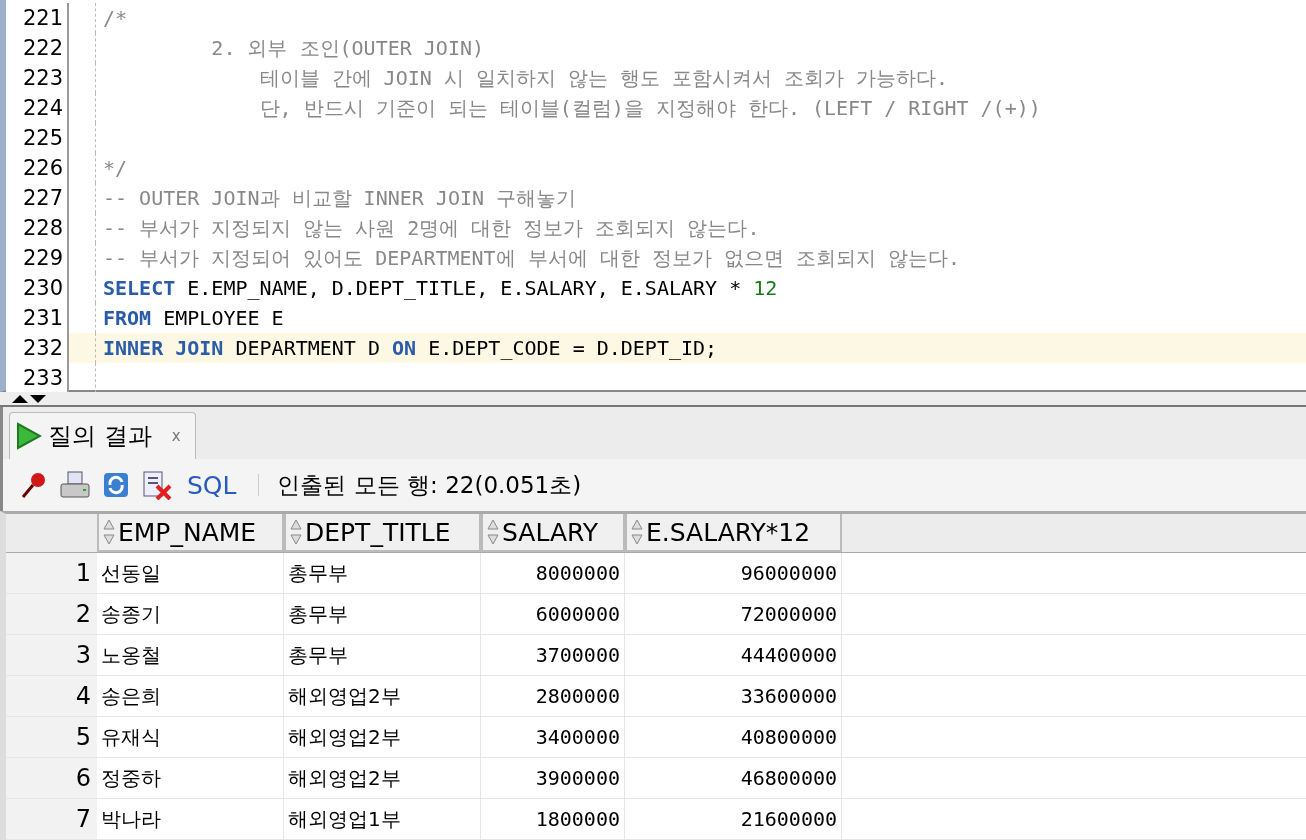 The width and height of the screenshot is (1306, 840). Describe the element at coordinates (29, 436) in the screenshot. I see `play-icon` at that location.